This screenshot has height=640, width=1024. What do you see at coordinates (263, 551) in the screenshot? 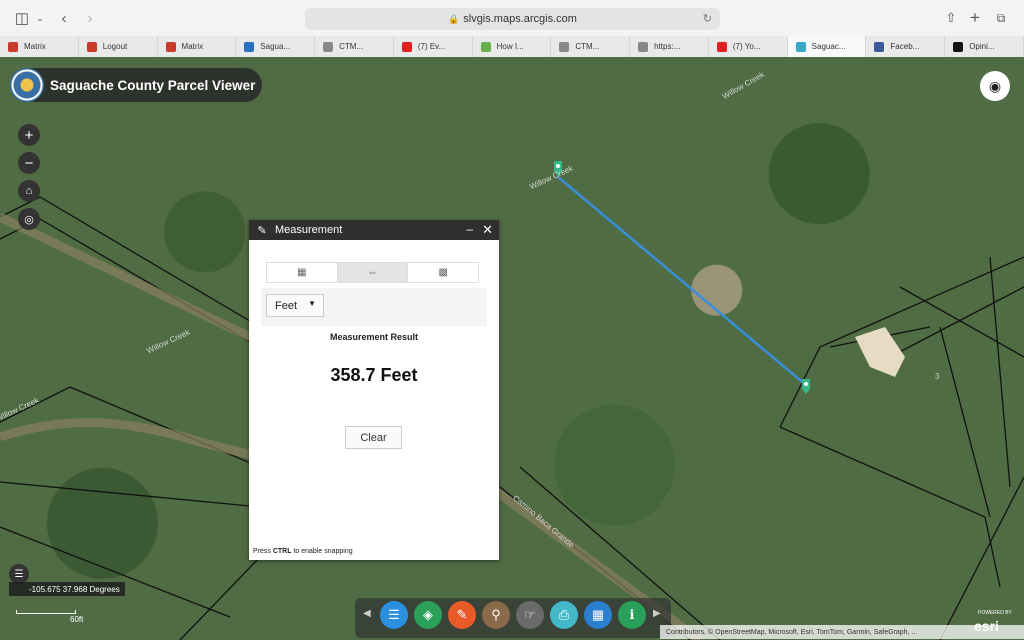
I see `snap-prefix: Press` at bounding box center [263, 551].